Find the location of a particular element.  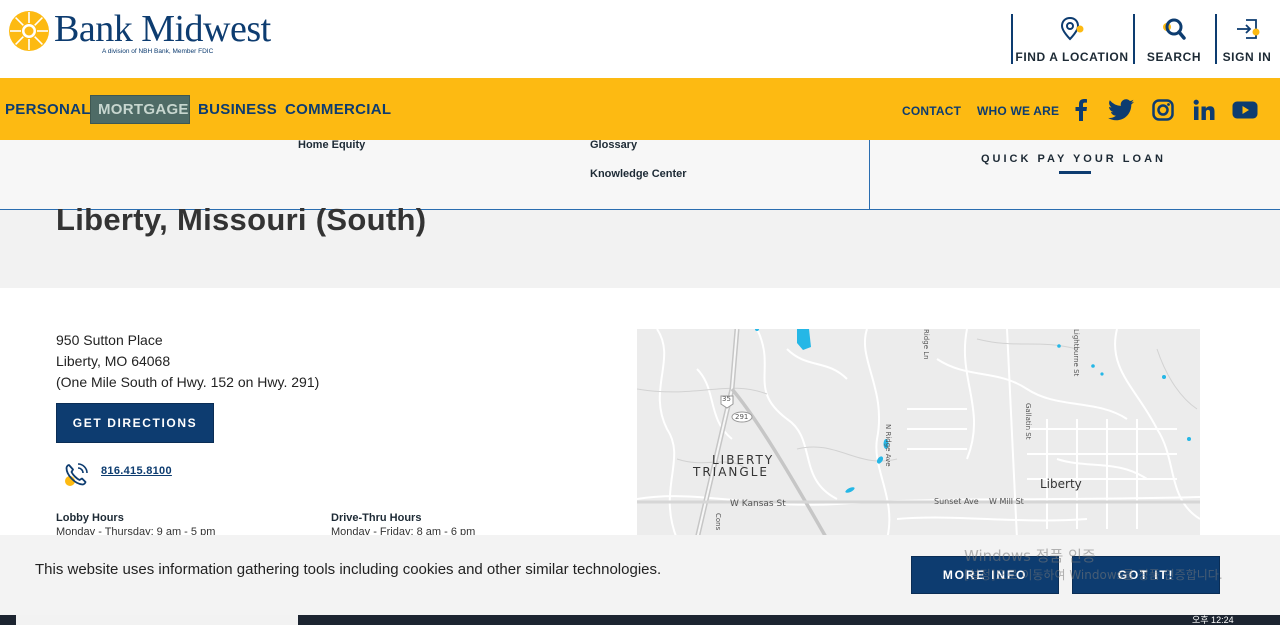

sign-in-label: SIGN IN is located at coordinates (1247, 57).